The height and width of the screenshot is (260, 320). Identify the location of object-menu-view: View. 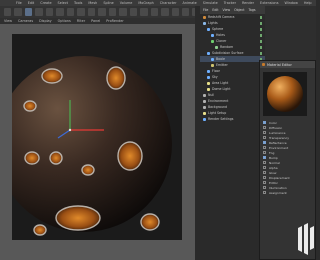
(227, 10).